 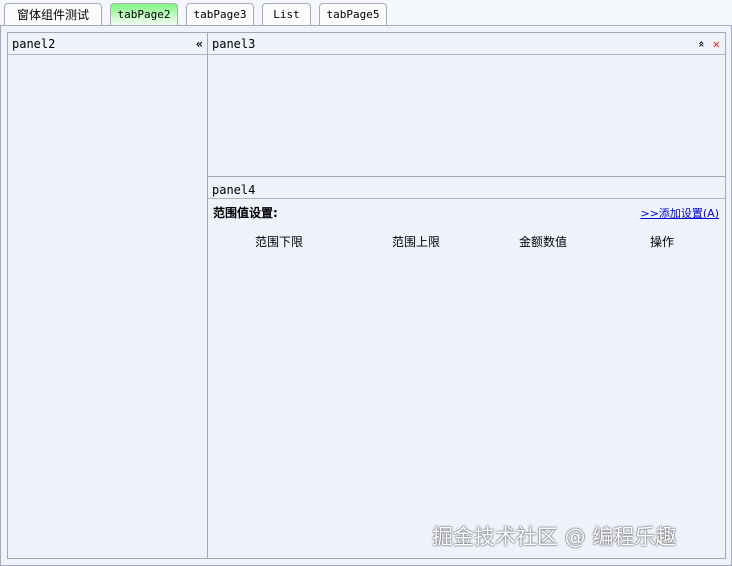 What do you see at coordinates (279, 242) in the screenshot?
I see `column-header-lower: 范围下限` at bounding box center [279, 242].